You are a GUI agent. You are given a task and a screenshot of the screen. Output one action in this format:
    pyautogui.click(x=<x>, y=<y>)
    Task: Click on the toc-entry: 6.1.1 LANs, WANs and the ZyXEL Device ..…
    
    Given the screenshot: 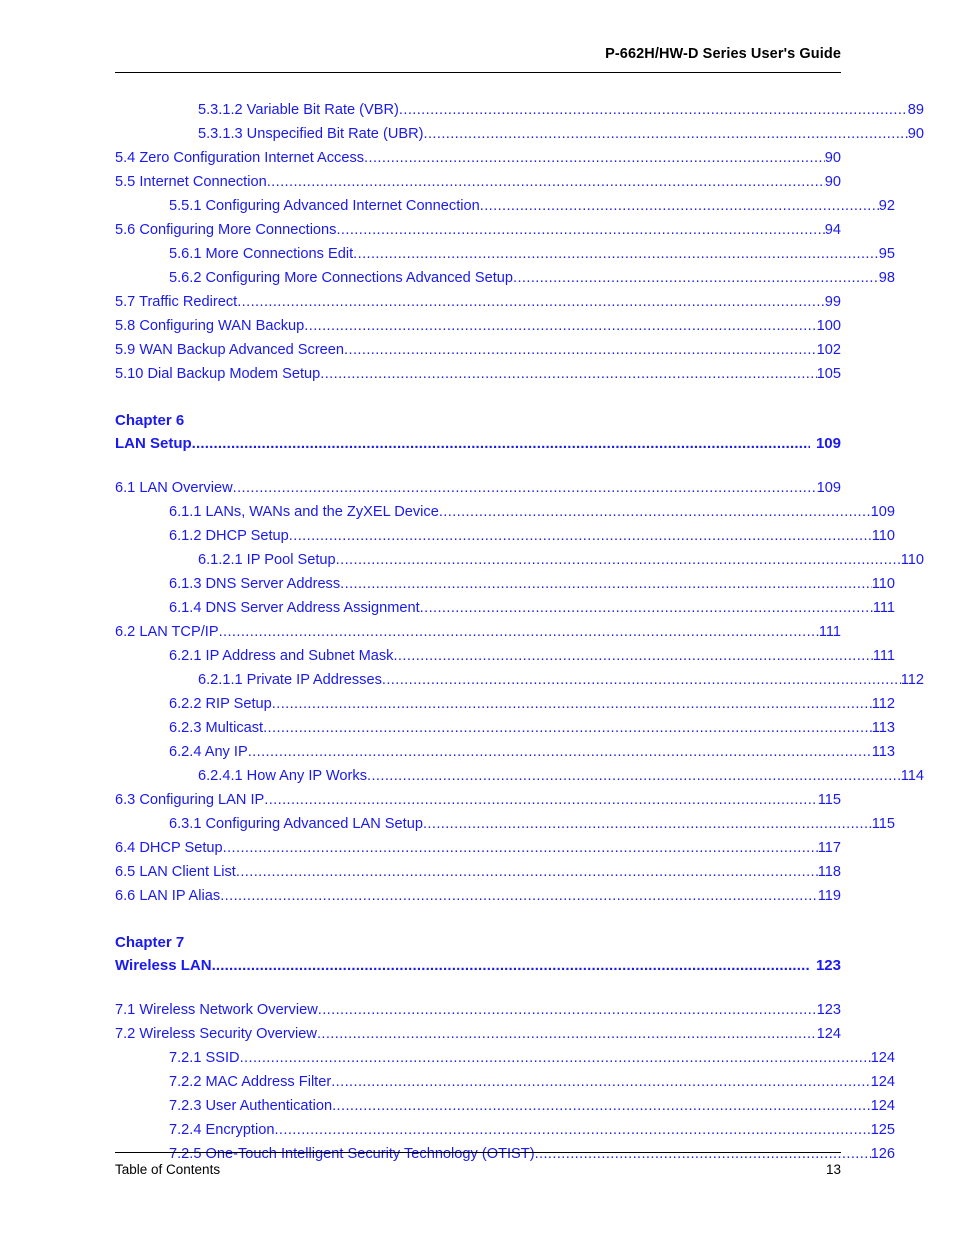 What is the action you would take?
    pyautogui.click(x=505, y=512)
    